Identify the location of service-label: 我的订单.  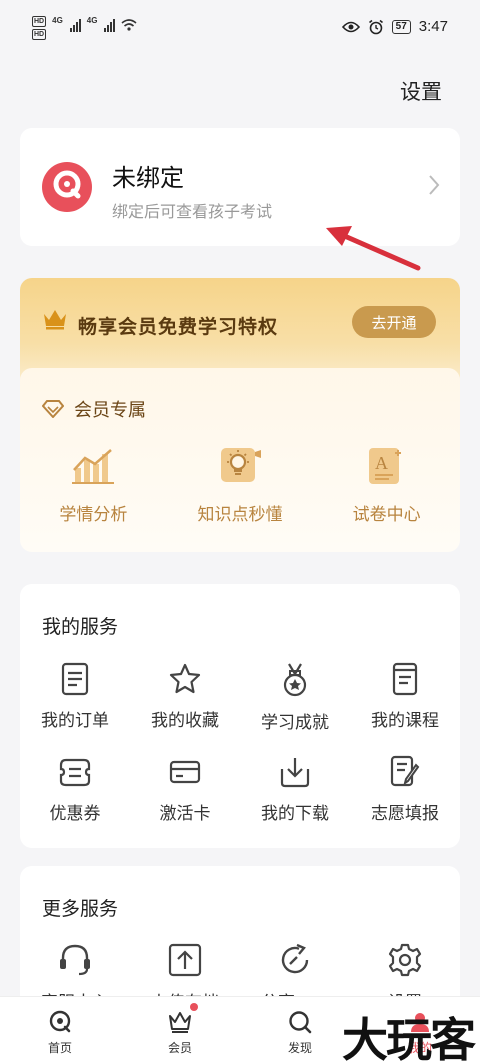
(75, 720).